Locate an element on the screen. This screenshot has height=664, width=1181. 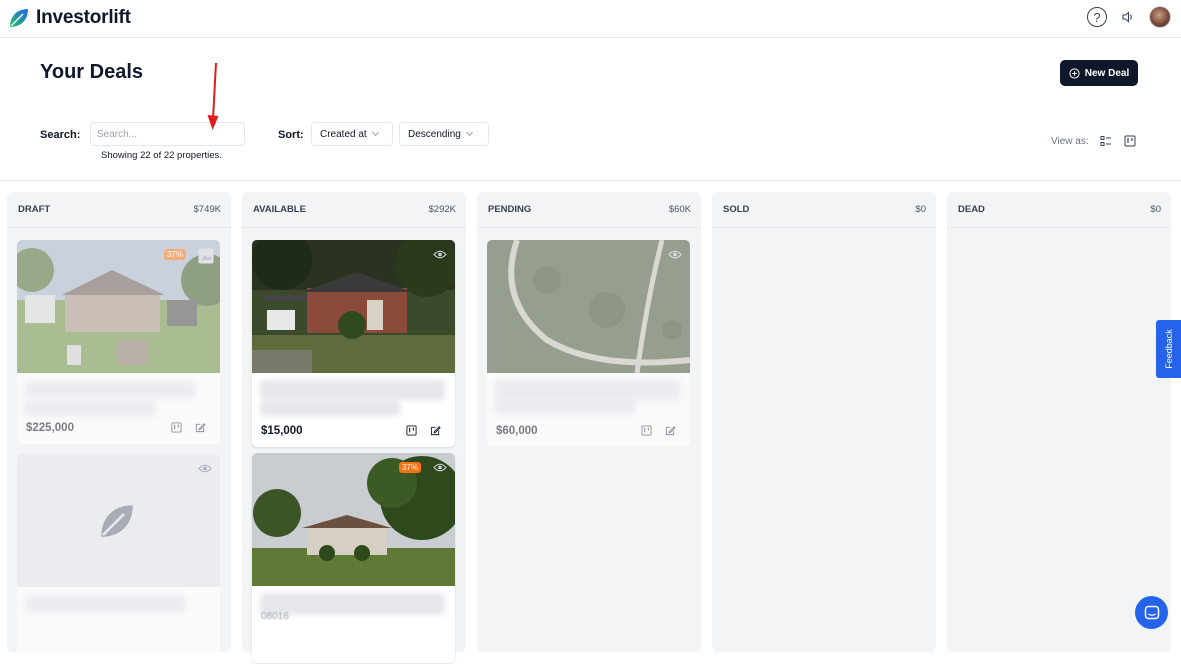
deal-card: 37% 08016 is located at coordinates (353, 558).